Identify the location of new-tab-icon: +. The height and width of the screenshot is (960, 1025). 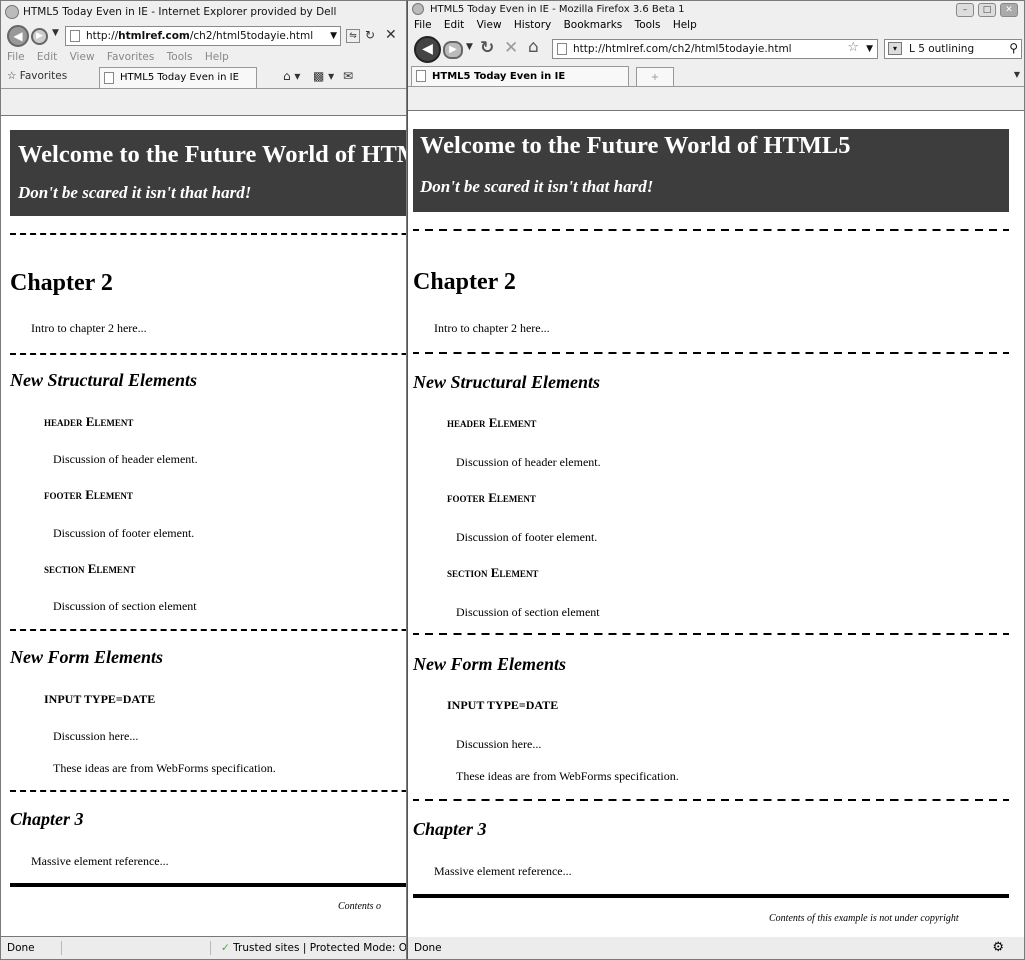
(655, 77).